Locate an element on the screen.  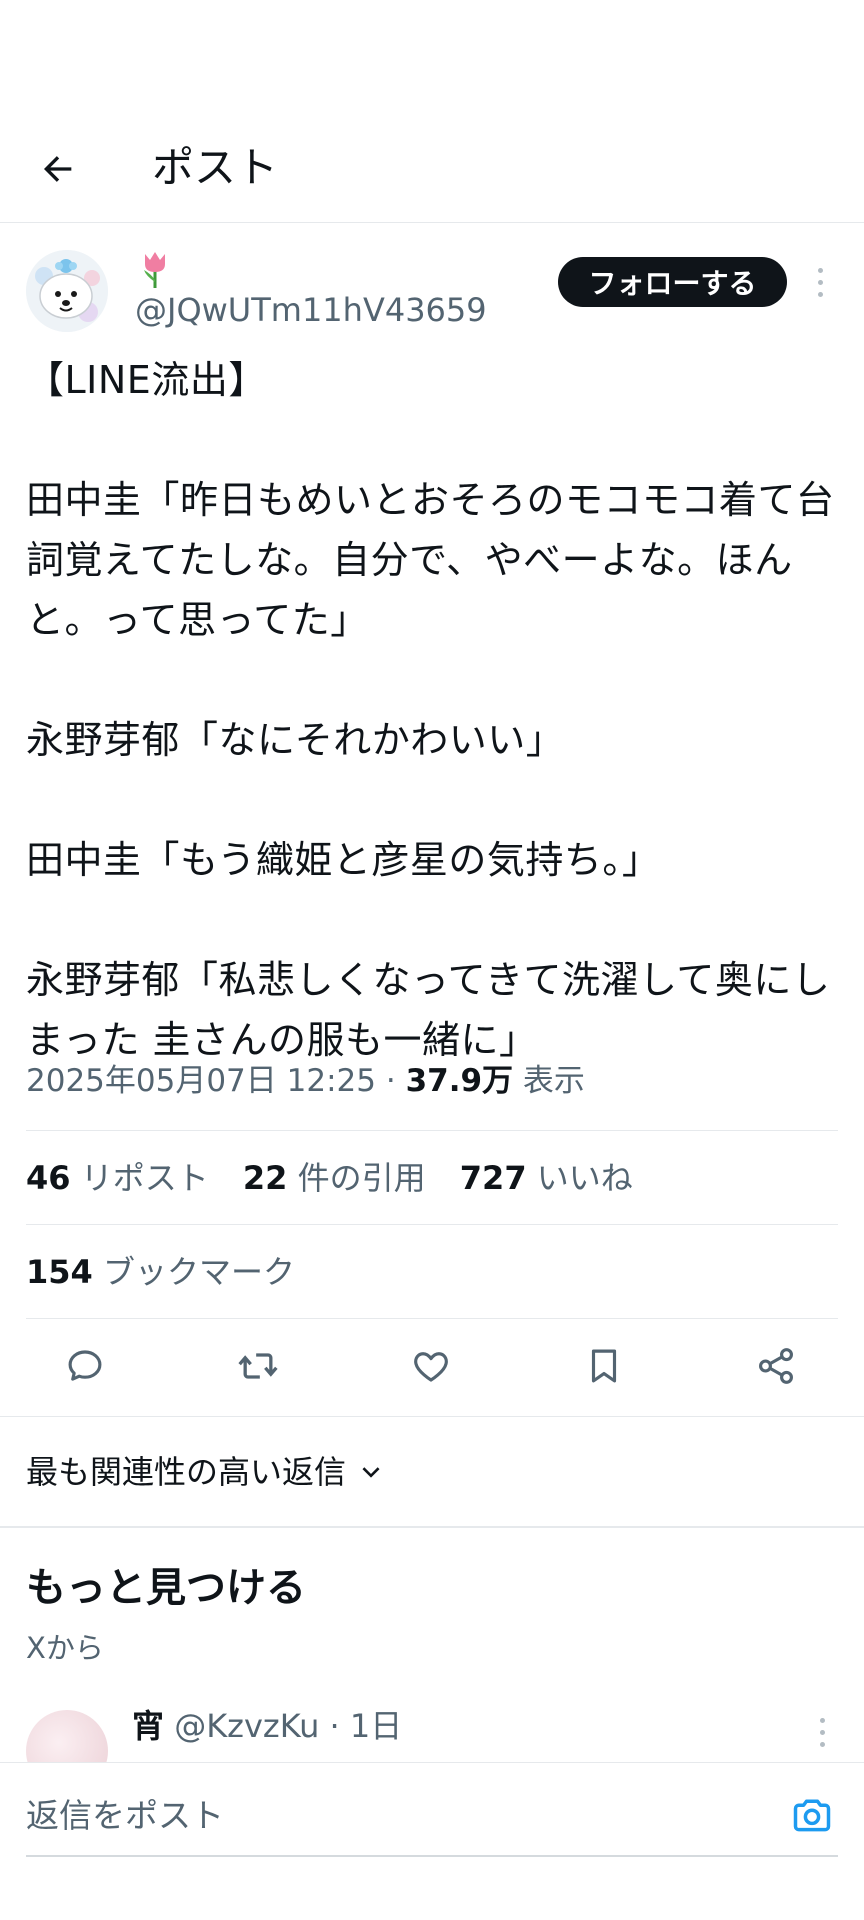
engagement-stats: 46 リポスト 22 件の引用 727 いいね is located at coordinates (341, 1178).